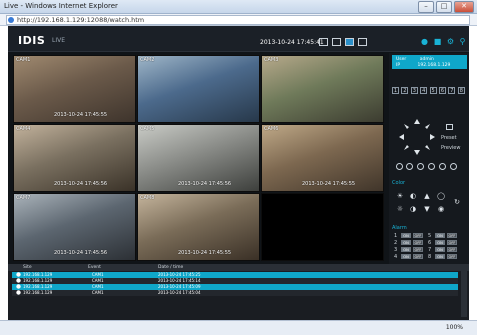 This screenshot has width=477, height=335. I want to click on ip-label: IP, so click(398, 65).